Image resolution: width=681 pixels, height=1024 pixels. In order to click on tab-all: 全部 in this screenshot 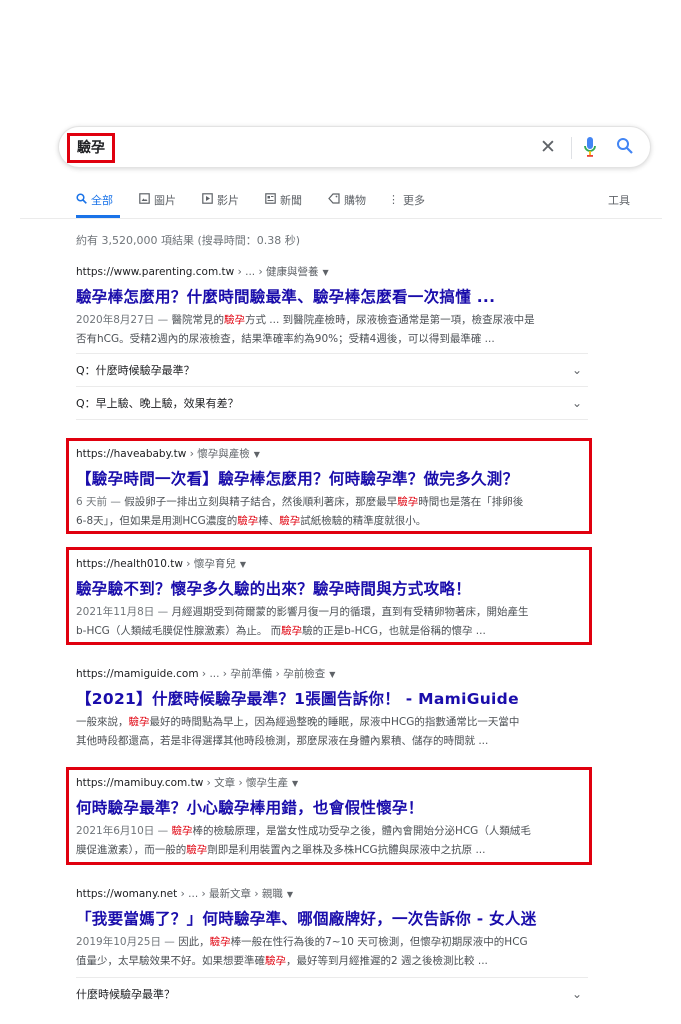, I will do `click(94, 200)`.